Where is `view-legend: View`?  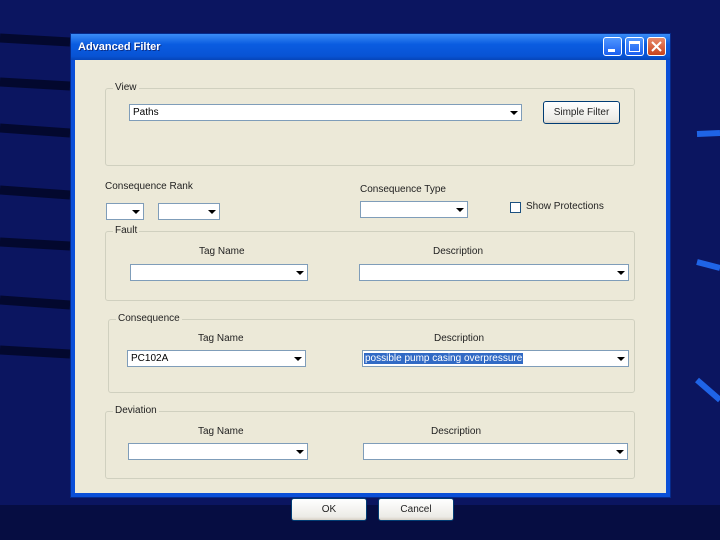 view-legend: View is located at coordinates (126, 88).